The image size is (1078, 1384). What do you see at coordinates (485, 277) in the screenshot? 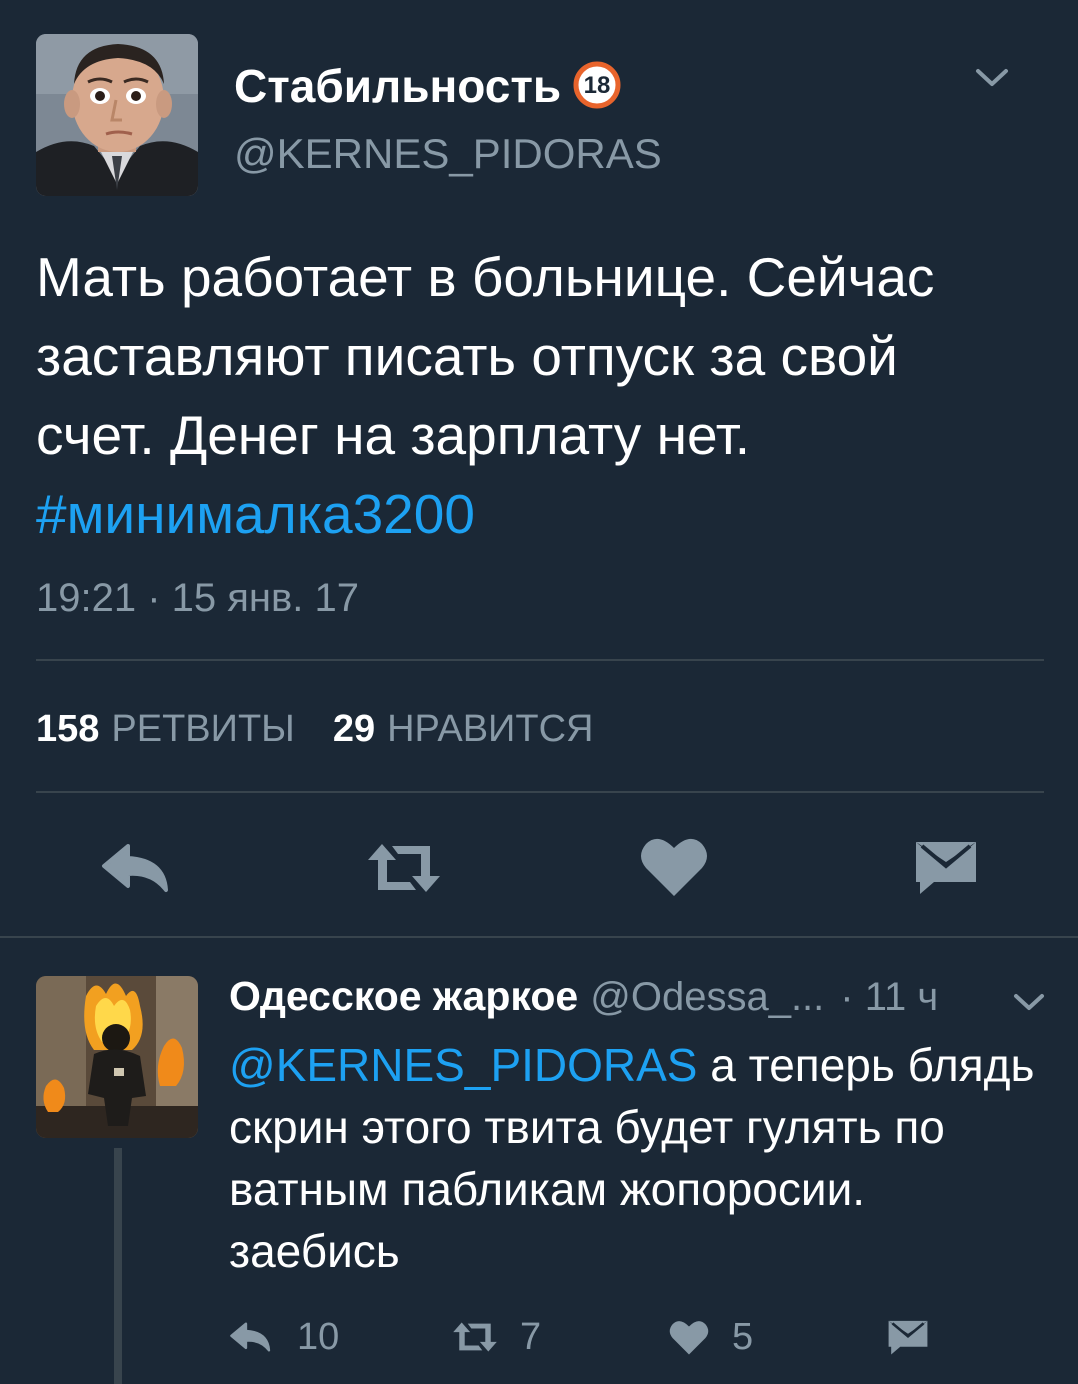
I see `tweet-text-line: Мать работает в больнице. Сейчас` at bounding box center [485, 277].